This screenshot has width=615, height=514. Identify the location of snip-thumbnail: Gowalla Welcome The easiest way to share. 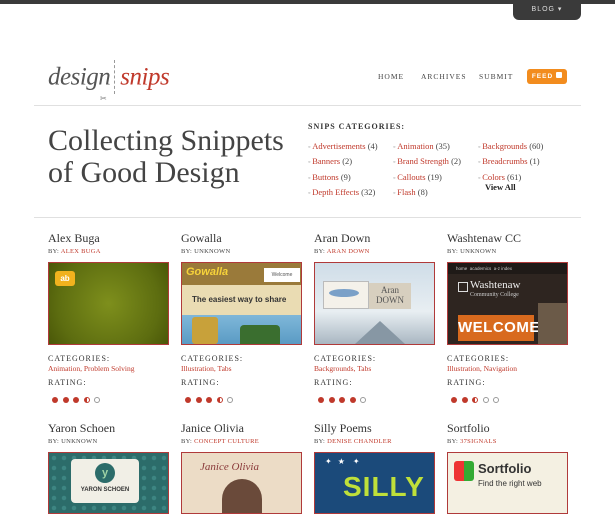
(241, 303).